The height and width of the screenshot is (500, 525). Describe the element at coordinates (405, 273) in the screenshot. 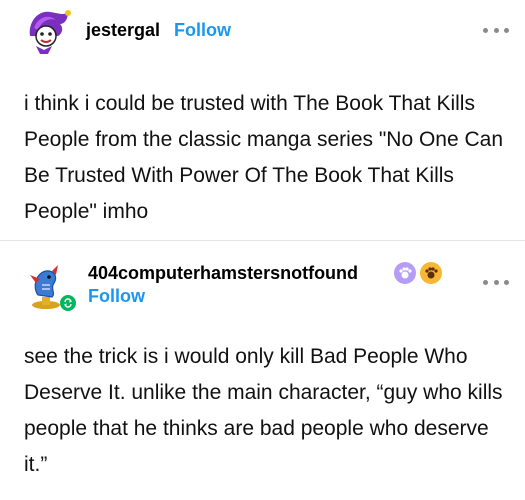

I see `rainbow-paw-badge-icon` at that location.